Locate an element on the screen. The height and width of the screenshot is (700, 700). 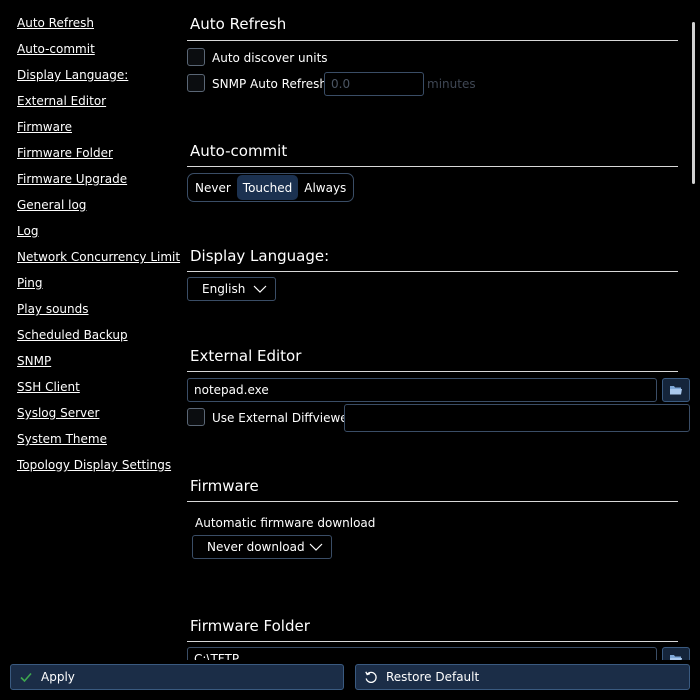
browse-editor-button is located at coordinates (676, 390).